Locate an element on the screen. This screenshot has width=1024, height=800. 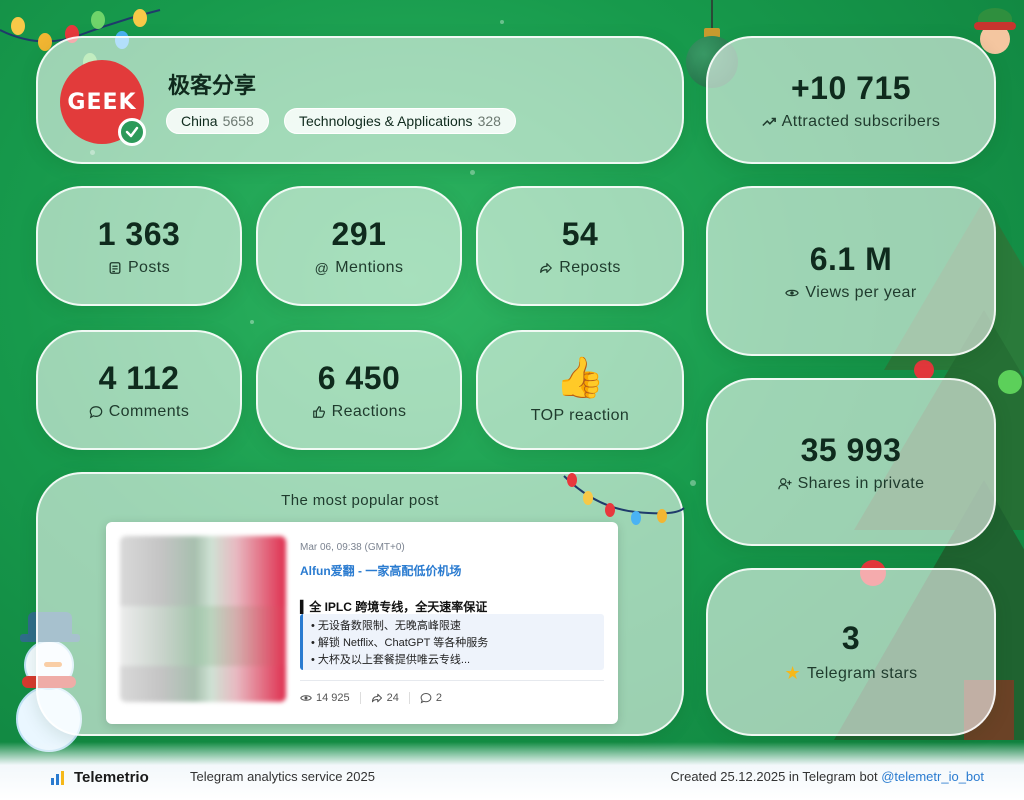
posts-label: Posts is located at coordinates (148, 267).